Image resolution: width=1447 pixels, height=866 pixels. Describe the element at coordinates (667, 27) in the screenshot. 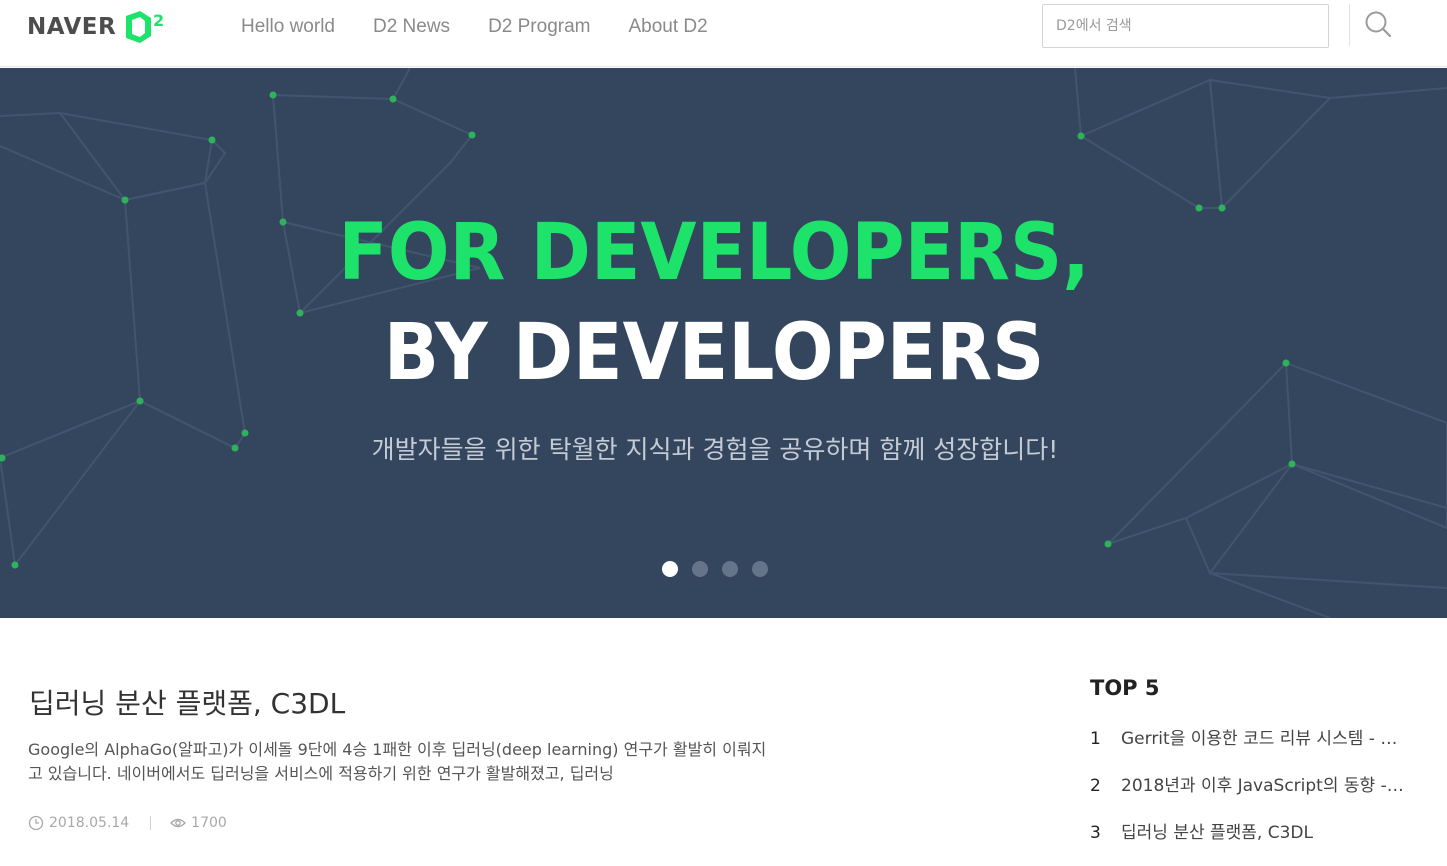

I see `nav-about-d2: About D2` at that location.